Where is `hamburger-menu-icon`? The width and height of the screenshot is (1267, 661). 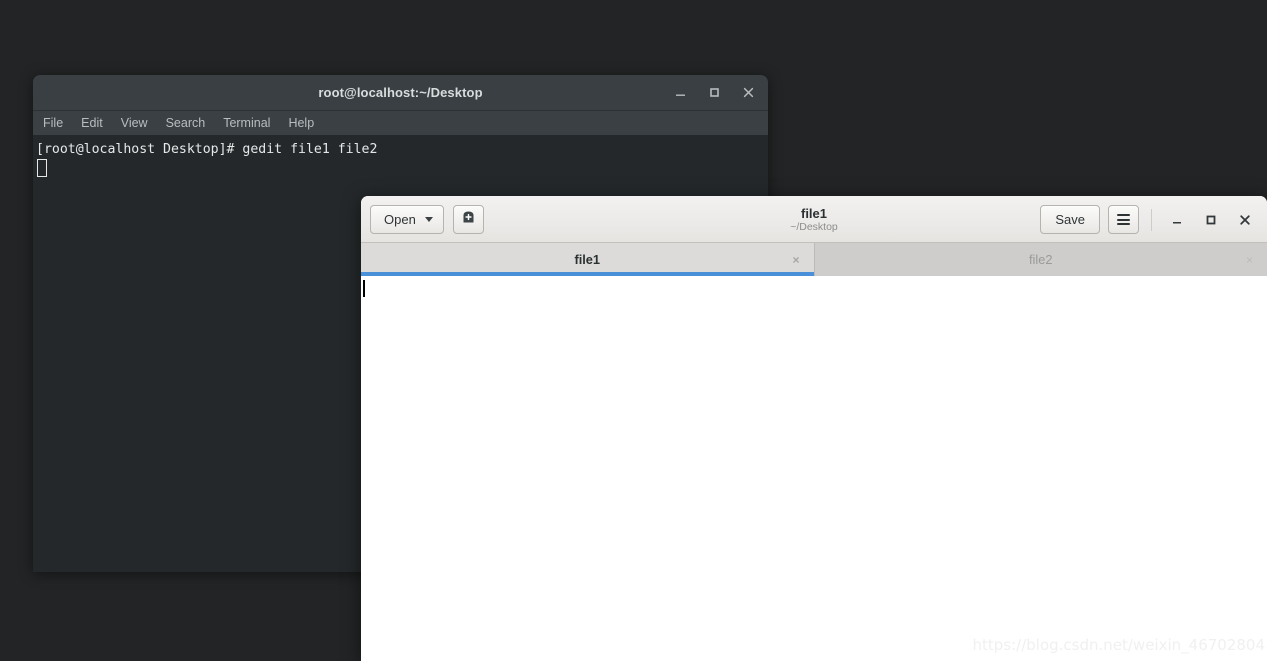
hamburger-menu-icon is located at coordinates (1123, 219).